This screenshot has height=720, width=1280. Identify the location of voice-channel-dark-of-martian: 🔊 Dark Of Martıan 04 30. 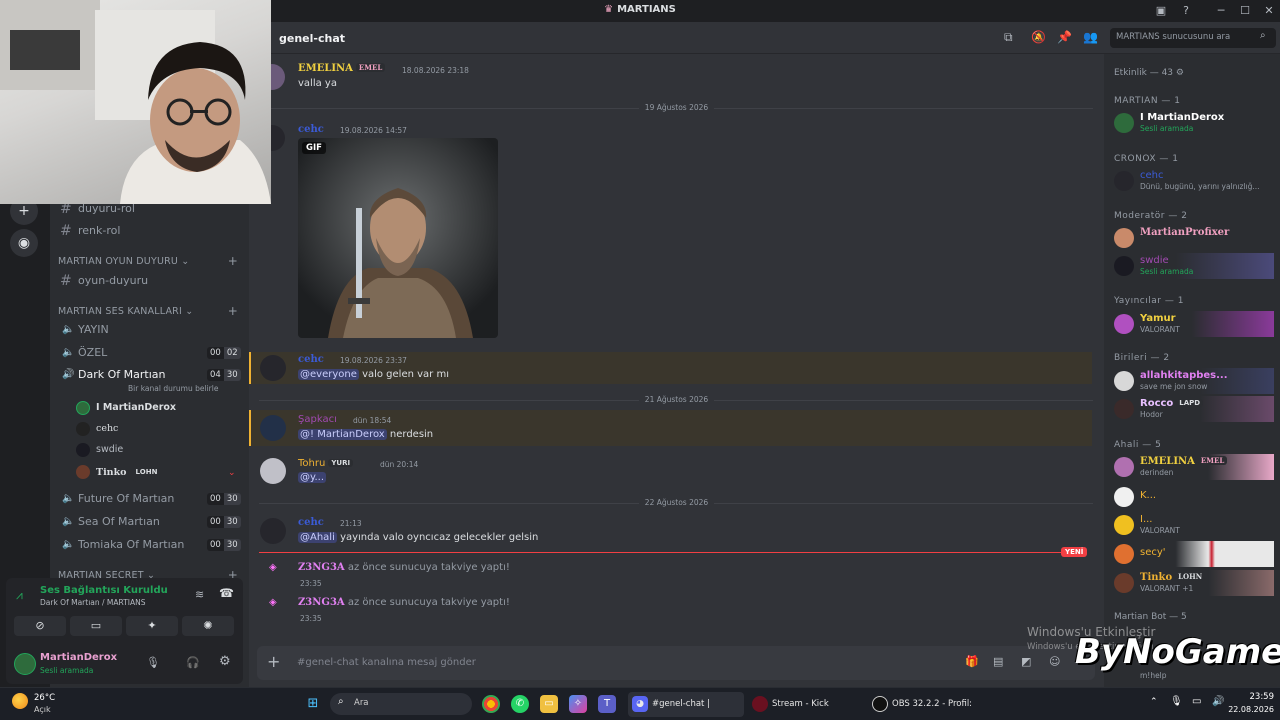
(149, 375).